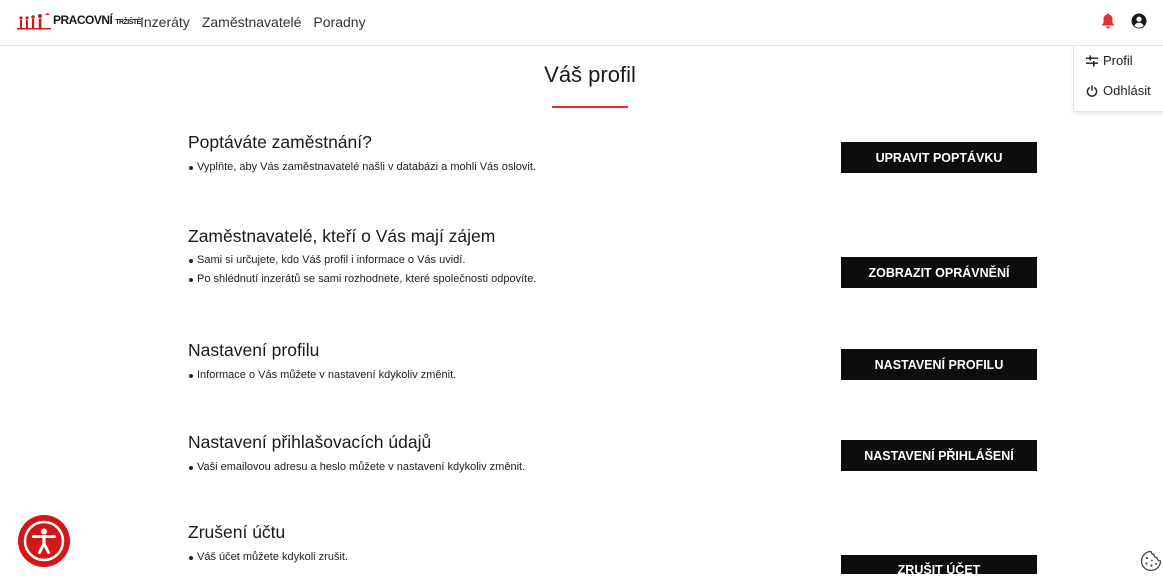 The height and width of the screenshot is (577, 1163). I want to click on user-circle-icon, so click(1139, 21).